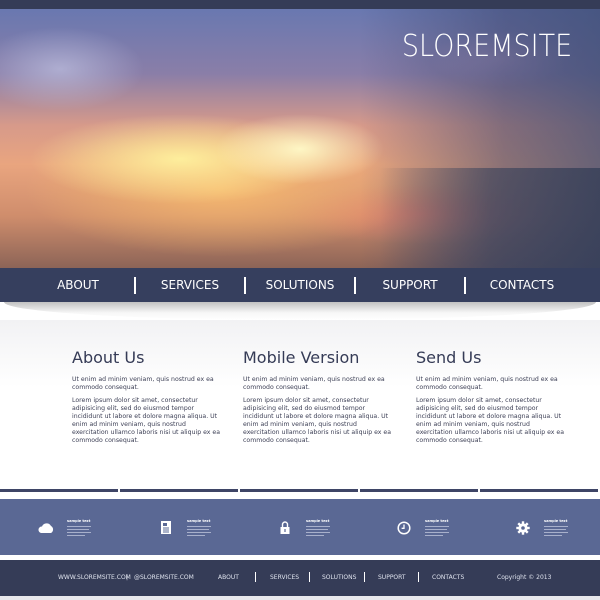 This screenshot has width=600, height=600. Describe the element at coordinates (300, 4) in the screenshot. I see `top-bar` at that location.